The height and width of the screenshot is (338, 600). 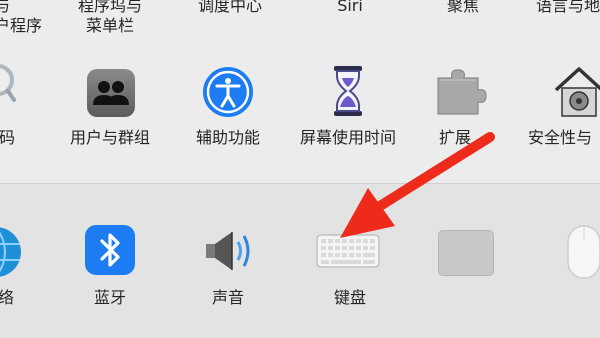 I want to click on pref-item-mission-control: 调度中心, so click(x=230, y=10).